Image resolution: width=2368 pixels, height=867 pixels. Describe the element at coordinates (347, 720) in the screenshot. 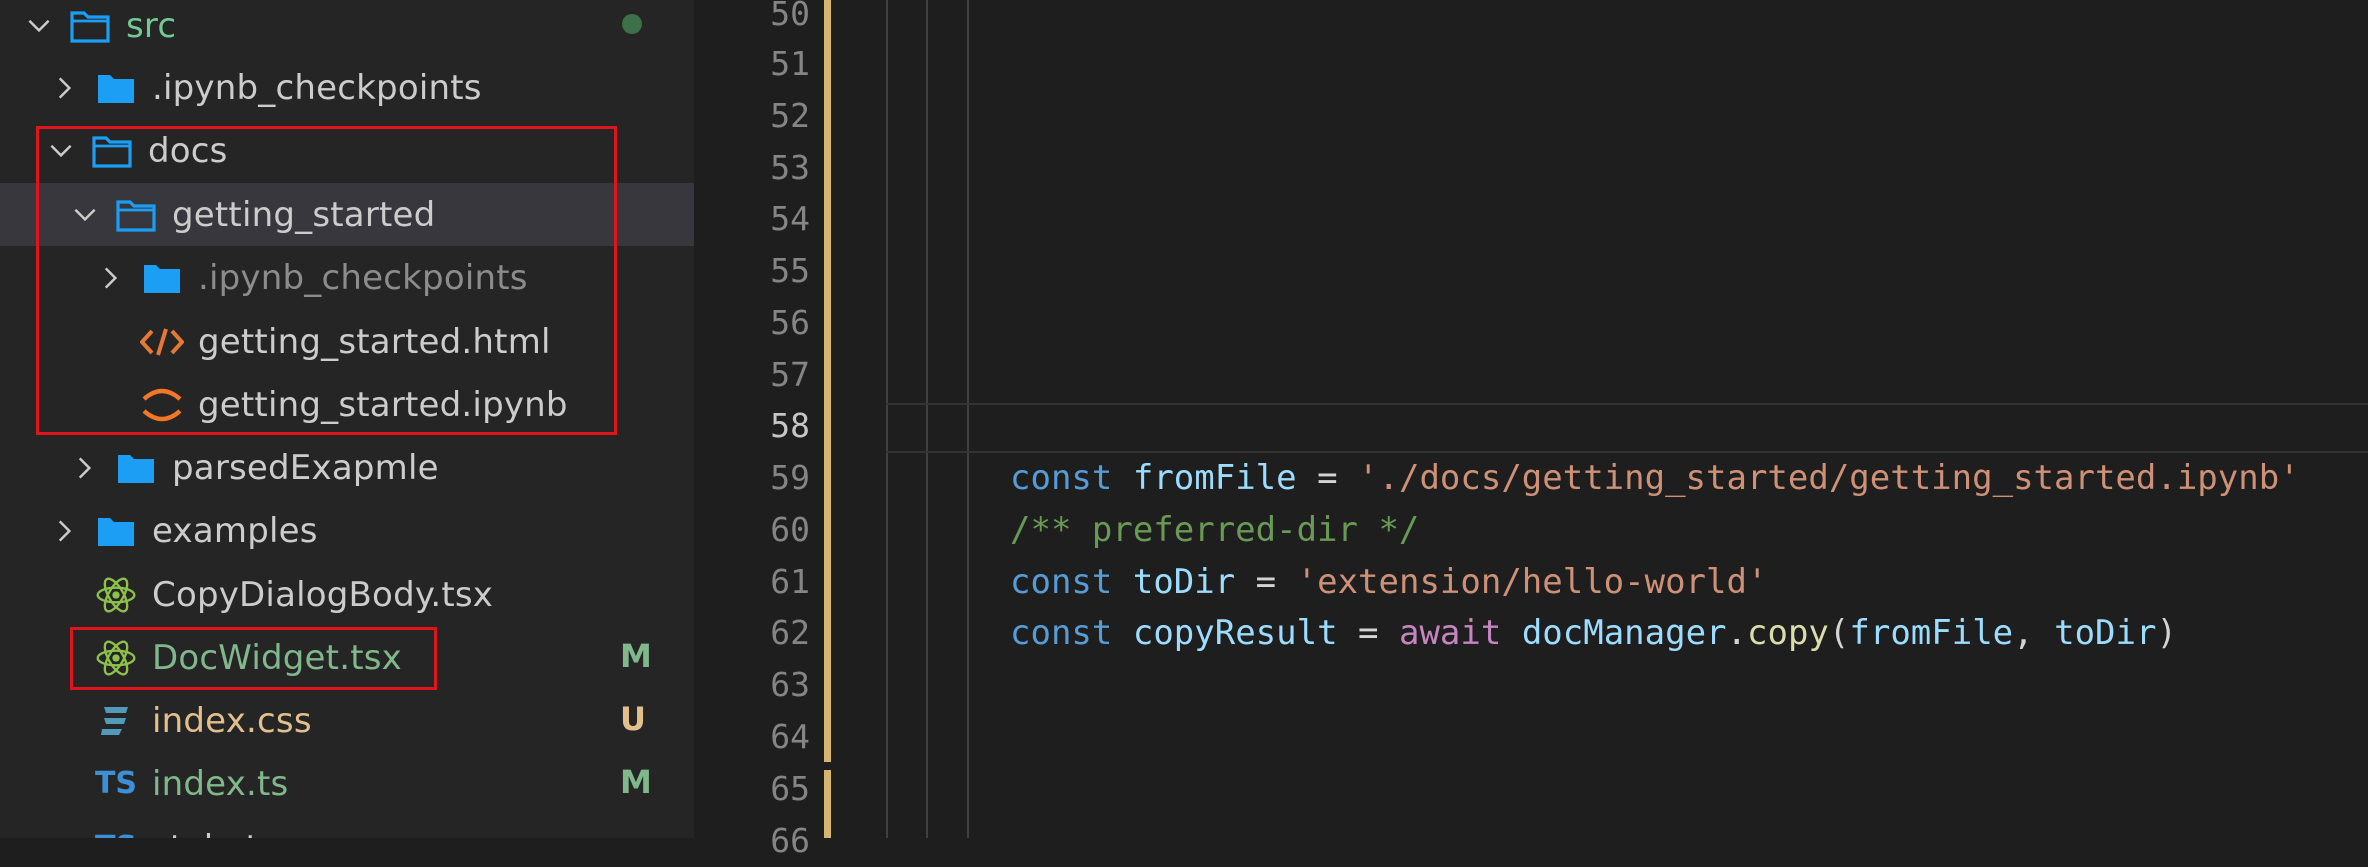

I see `tree-item-index-css: index.css` at that location.